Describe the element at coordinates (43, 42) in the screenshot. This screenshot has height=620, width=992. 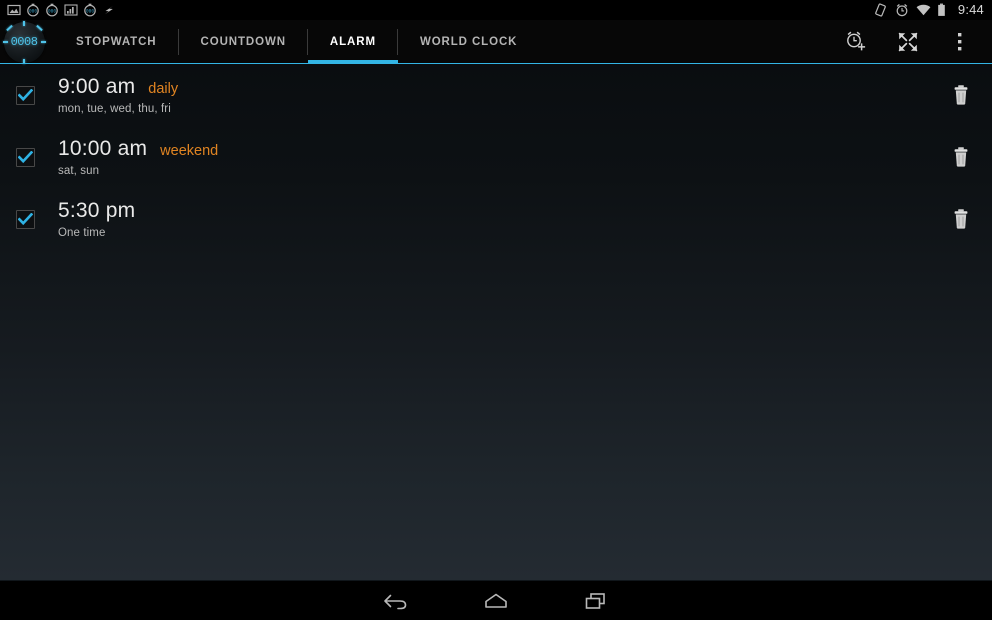
I see `logo-tick-right` at that location.